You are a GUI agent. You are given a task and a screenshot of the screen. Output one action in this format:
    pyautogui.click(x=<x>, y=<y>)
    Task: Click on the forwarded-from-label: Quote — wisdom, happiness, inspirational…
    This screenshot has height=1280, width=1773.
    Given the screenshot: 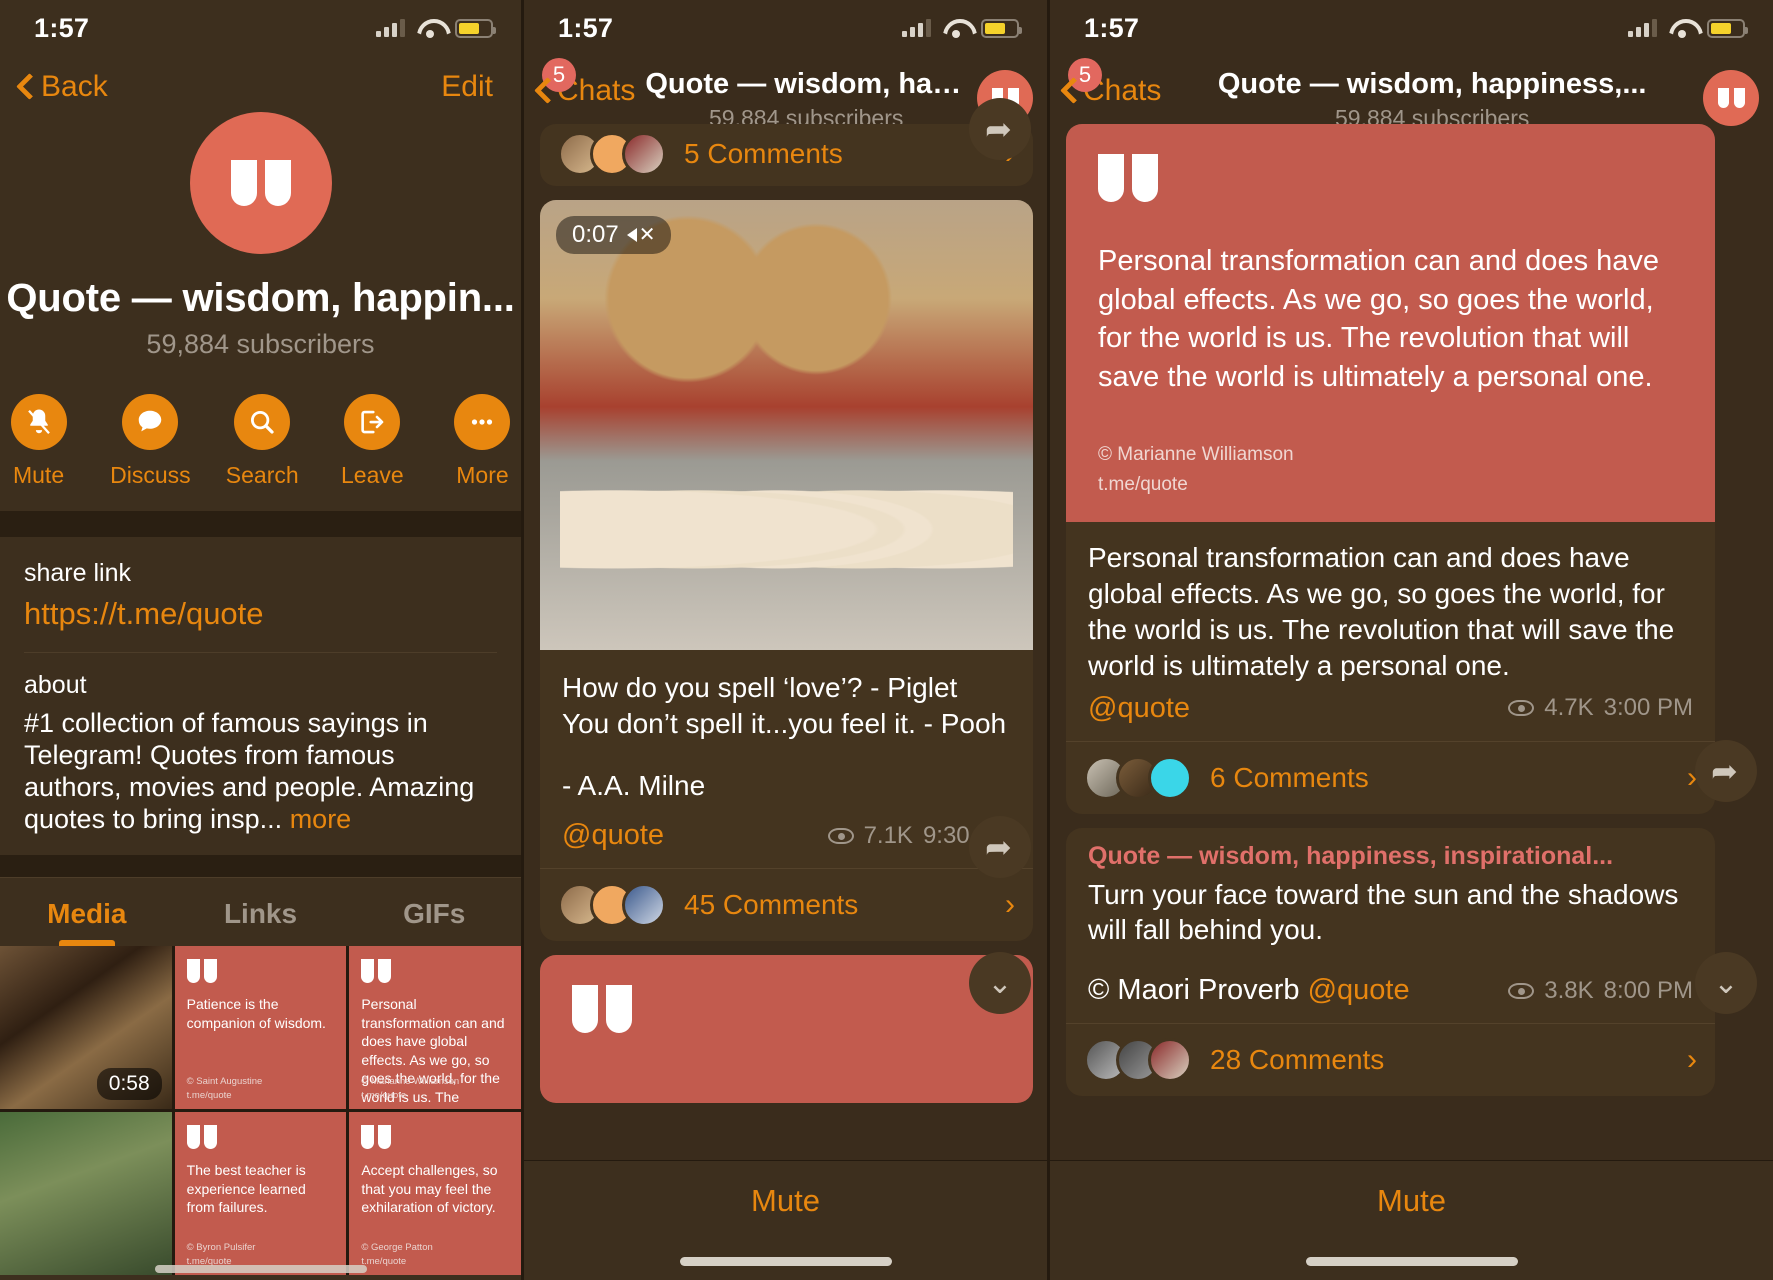 What is the action you would take?
    pyautogui.click(x=1390, y=849)
    